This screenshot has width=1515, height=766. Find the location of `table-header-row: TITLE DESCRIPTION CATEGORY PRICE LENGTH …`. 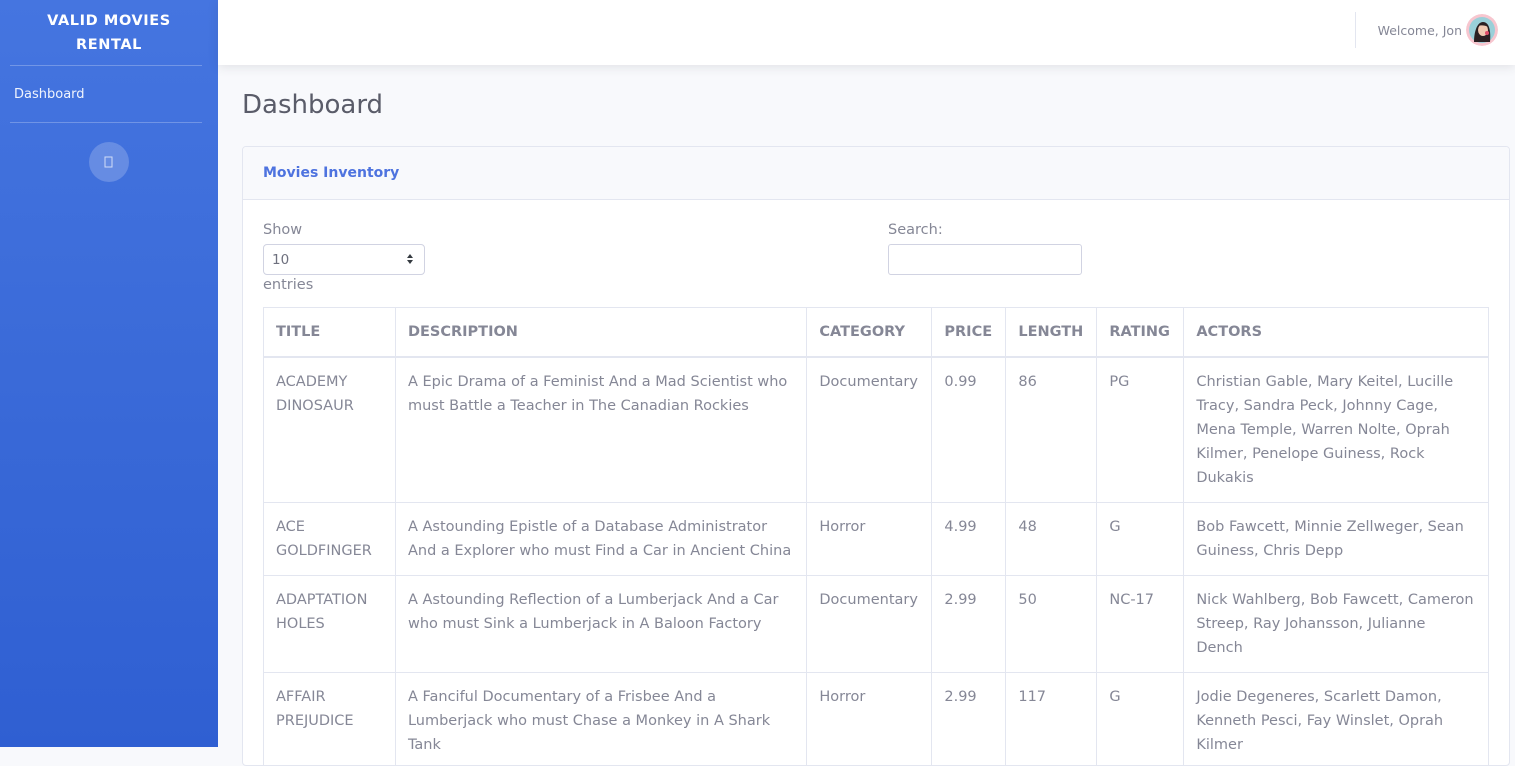

table-header-row: TITLE DESCRIPTION CATEGORY PRICE LENGTH … is located at coordinates (876, 333).